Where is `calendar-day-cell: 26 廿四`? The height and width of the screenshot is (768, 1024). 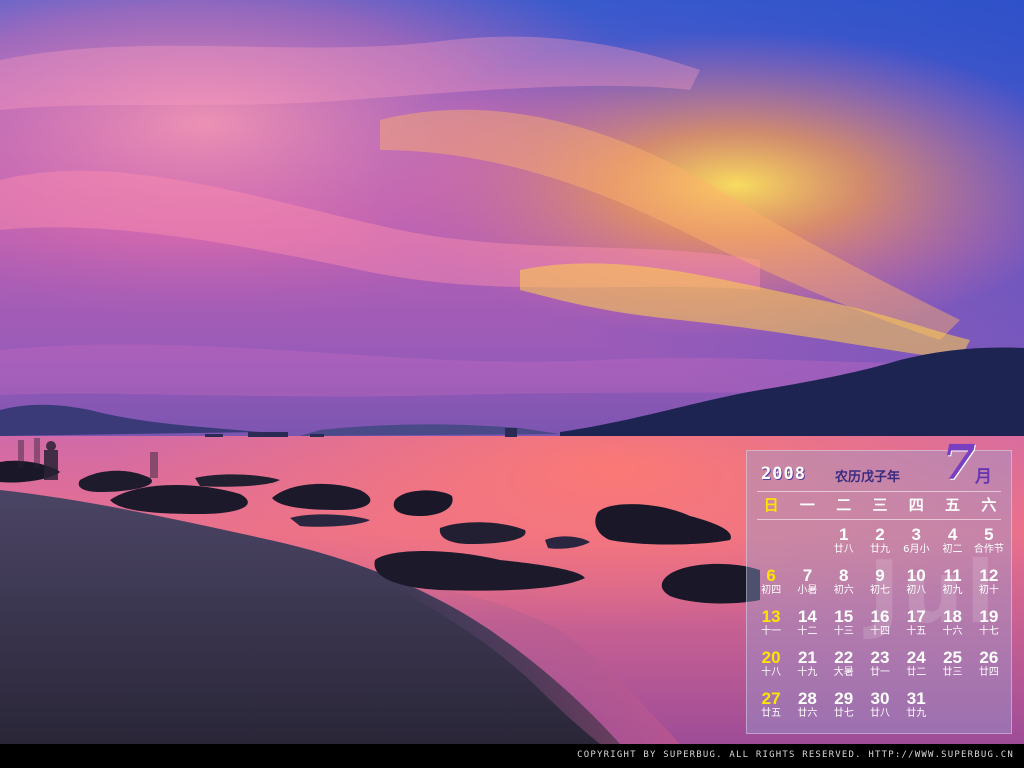
calendar-day-cell: 26 廿四 is located at coordinates (989, 666).